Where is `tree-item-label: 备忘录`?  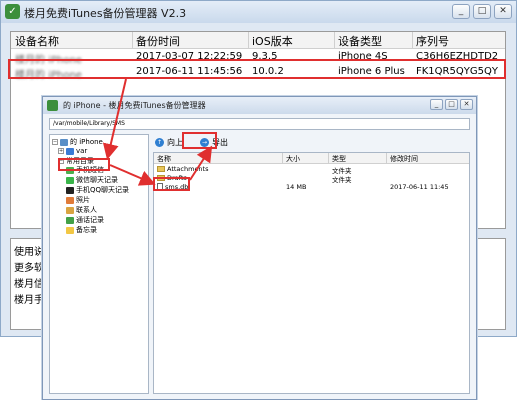 tree-item-label: 备忘录 is located at coordinates (86, 230).